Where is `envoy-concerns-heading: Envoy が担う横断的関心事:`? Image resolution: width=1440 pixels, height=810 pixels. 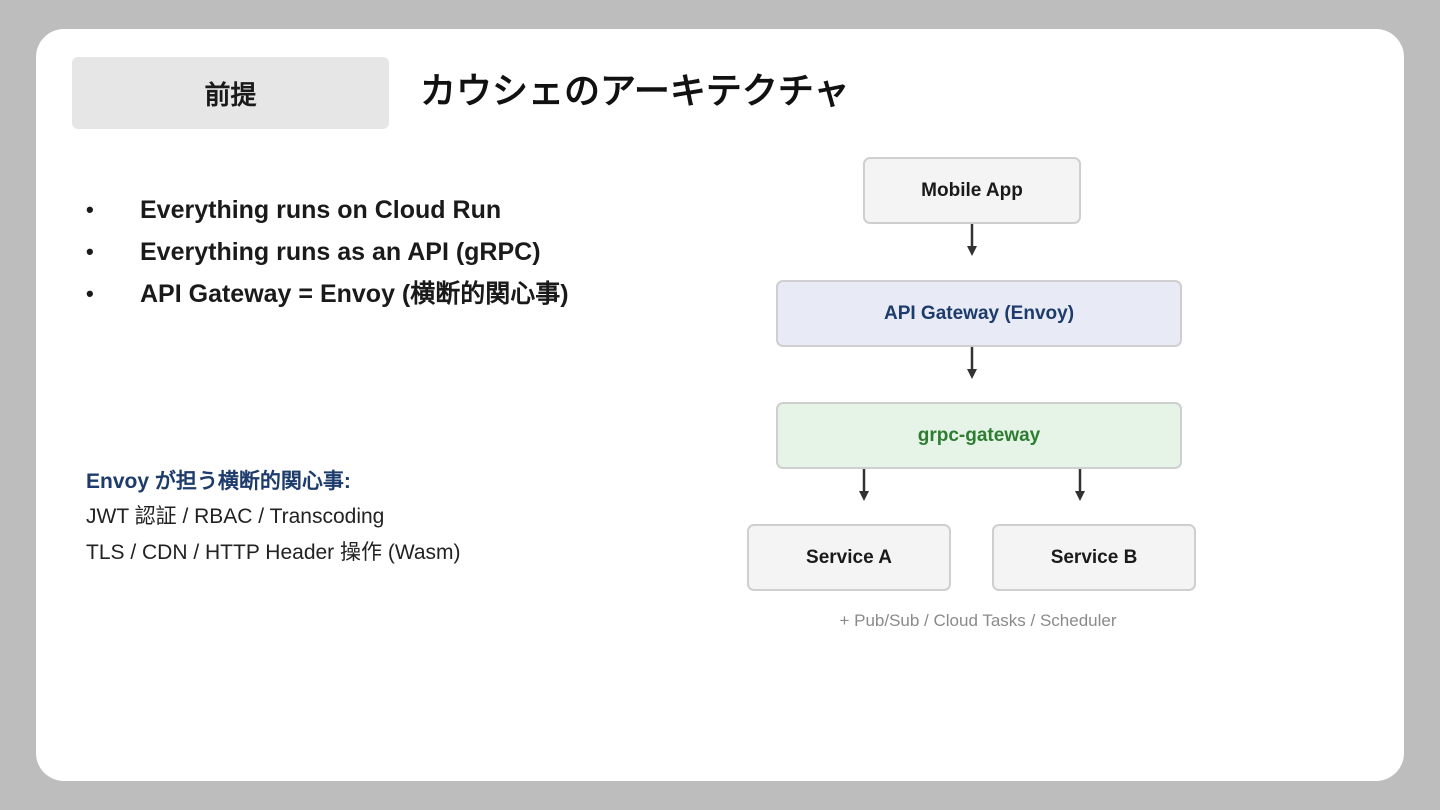 envoy-concerns-heading: Envoy が担う横断的関心事: is located at coordinates (218, 481).